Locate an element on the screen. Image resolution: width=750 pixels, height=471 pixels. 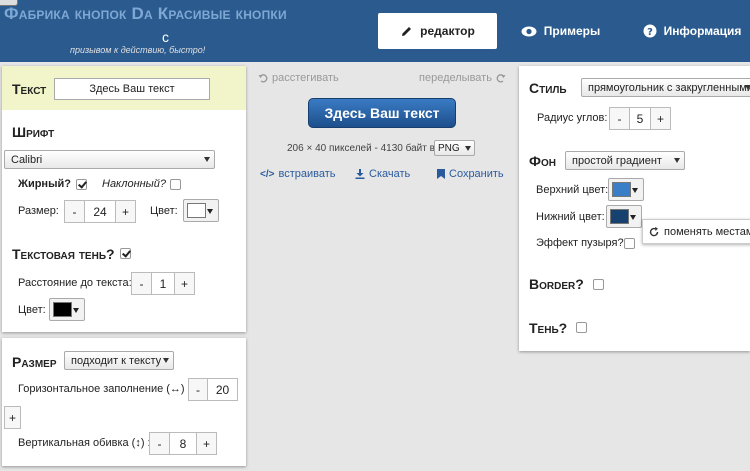
pencil-icon is located at coordinates (407, 31).